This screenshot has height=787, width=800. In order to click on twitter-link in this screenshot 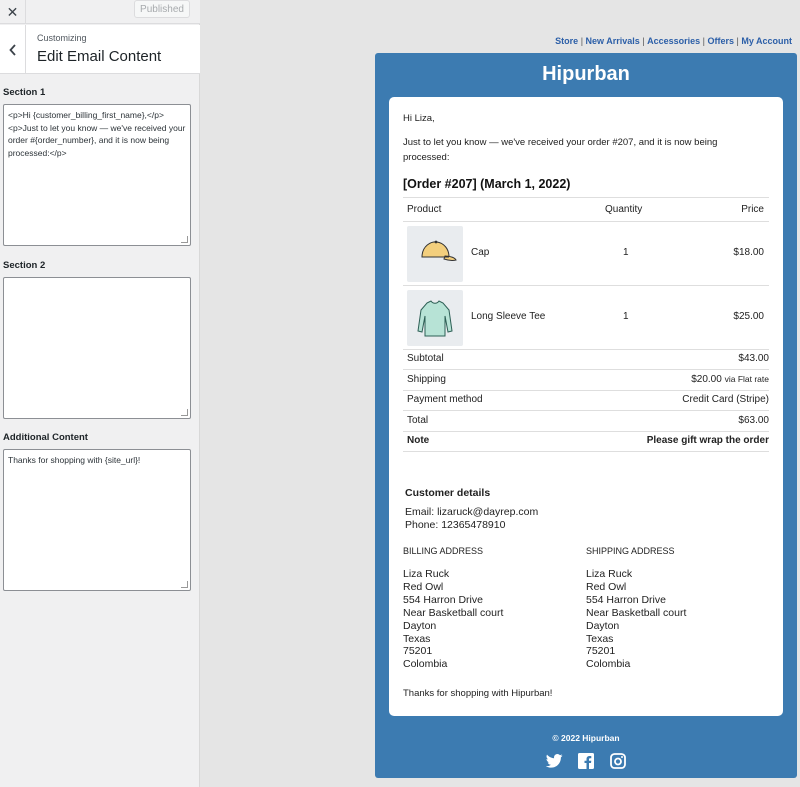, I will do `click(554, 761)`.